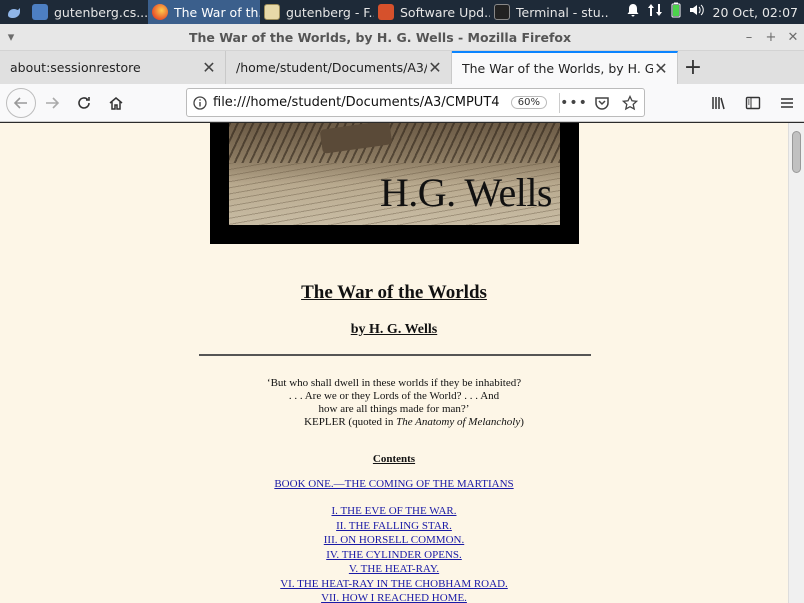 This screenshot has width=804, height=603. What do you see at coordinates (522, 422) in the screenshot?
I see `attribution-suffix: )` at bounding box center [522, 422].